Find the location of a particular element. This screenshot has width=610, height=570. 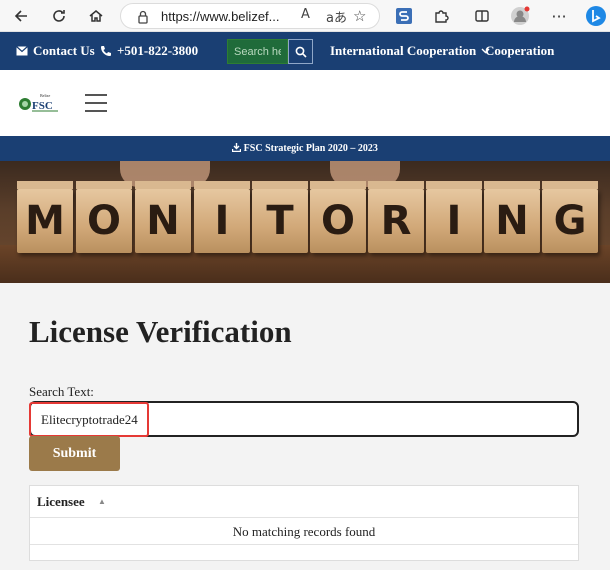

site-search is located at coordinates (270, 51).